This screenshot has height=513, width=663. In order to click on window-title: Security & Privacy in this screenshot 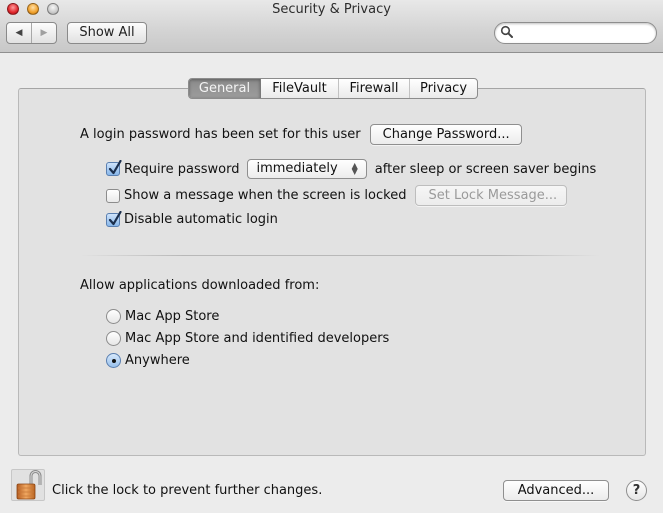, I will do `click(331, 9)`.